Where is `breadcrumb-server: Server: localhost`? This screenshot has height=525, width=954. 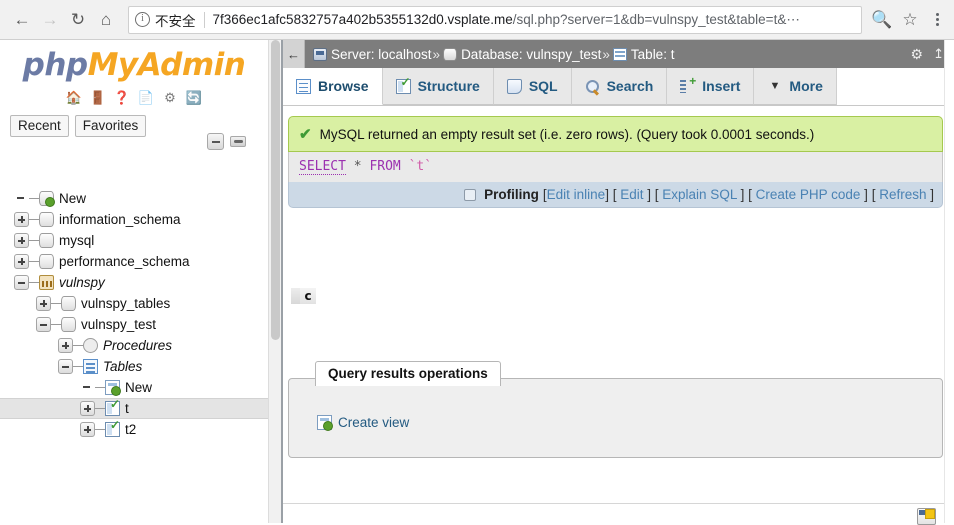
breadcrumb-server: Server: localhost is located at coordinates (372, 54).